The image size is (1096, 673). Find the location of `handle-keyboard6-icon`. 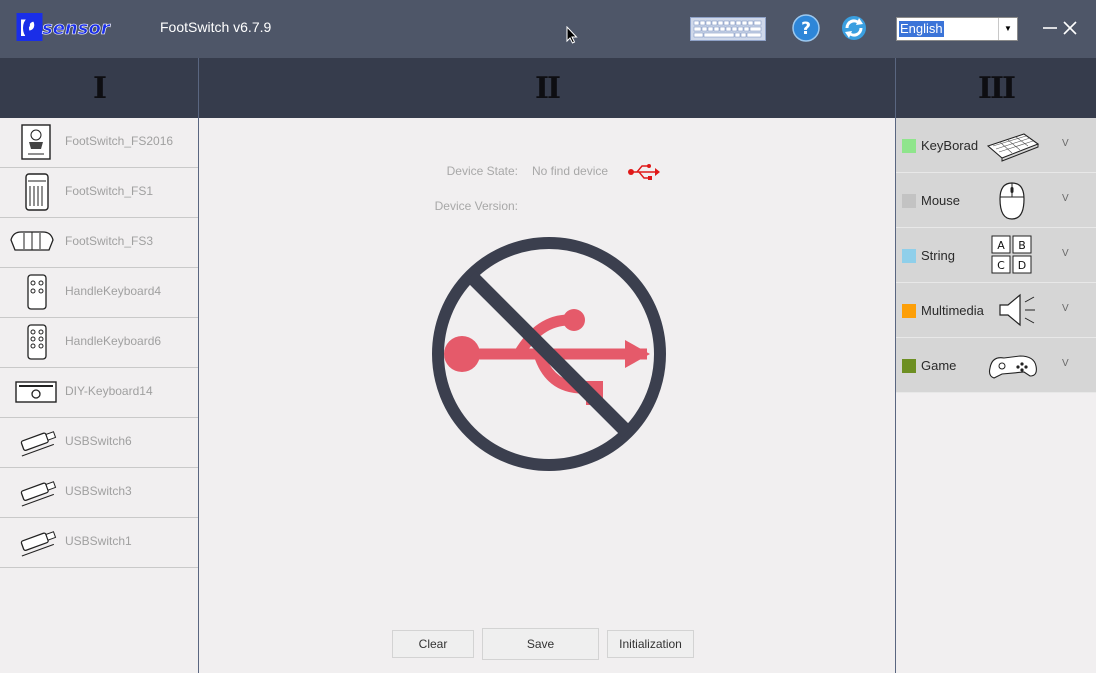

handle-keyboard6-icon is located at coordinates (37, 342).